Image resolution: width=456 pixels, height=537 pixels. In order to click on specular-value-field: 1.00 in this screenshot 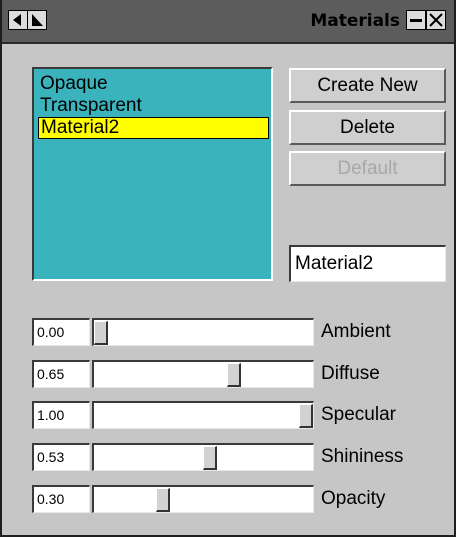, I will do `click(61, 415)`.